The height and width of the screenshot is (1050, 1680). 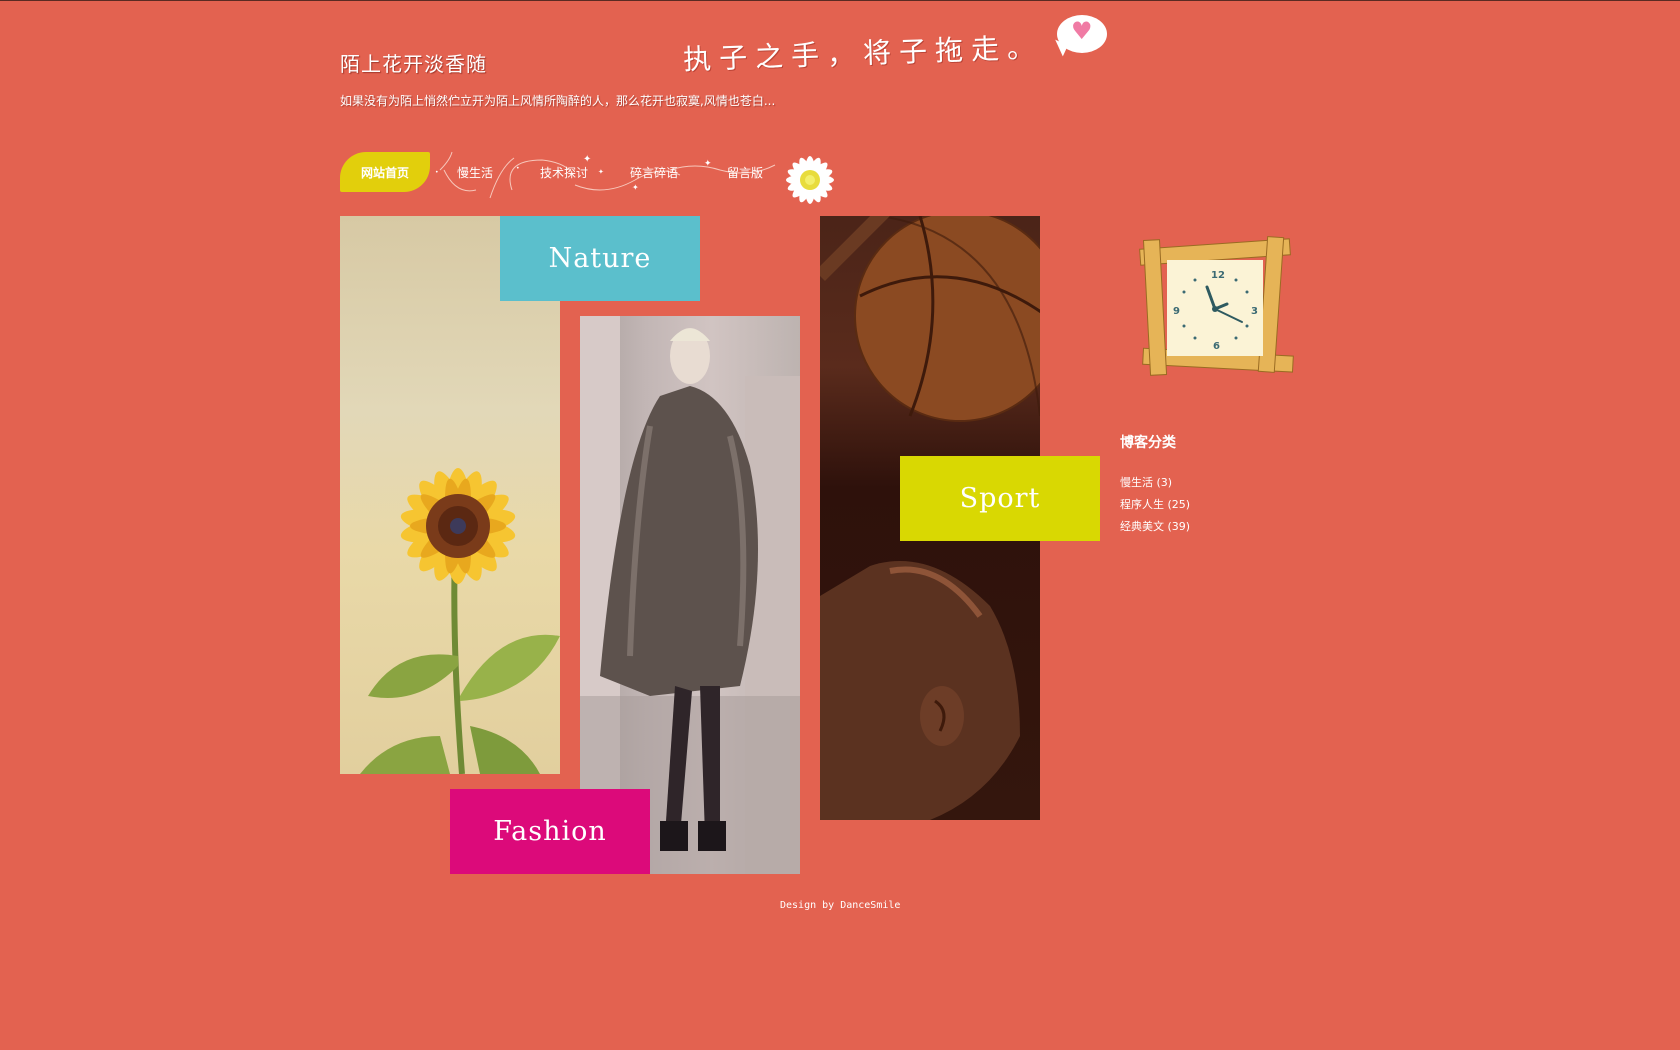 I want to click on category-list: 慢生活 (3) 程序人生 (25) 经典美文 (39), so click(x=1155, y=505).